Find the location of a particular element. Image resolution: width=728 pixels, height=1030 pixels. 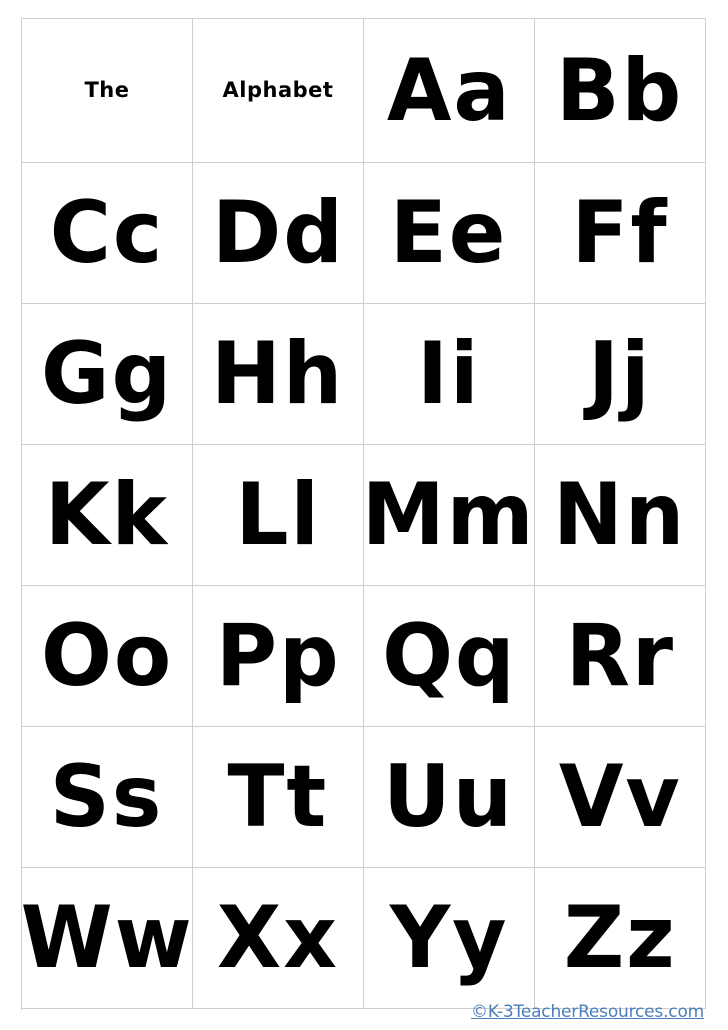

letter-cell: Ee is located at coordinates (449, 233).